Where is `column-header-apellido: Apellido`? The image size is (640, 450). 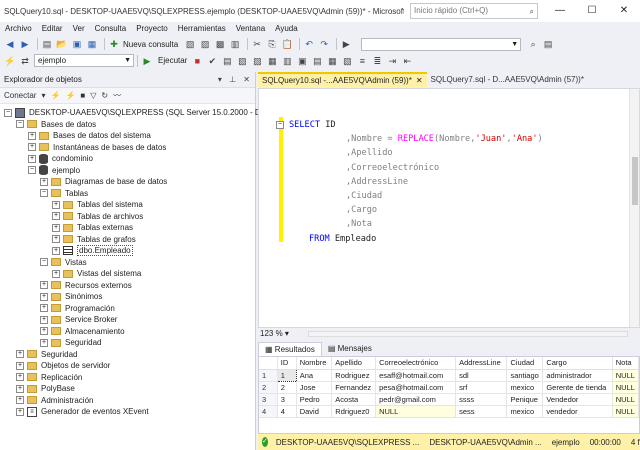
column-header-apellido: Apellido is located at coordinates (354, 363).